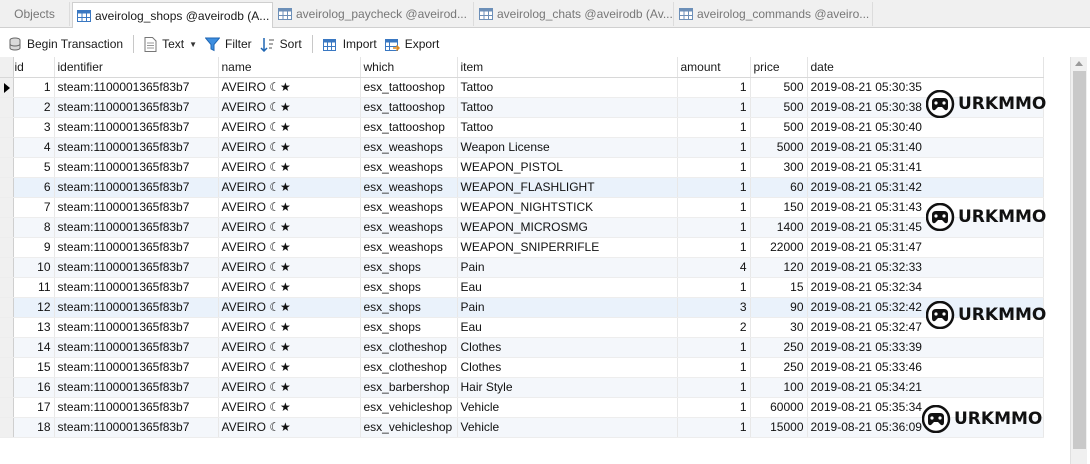  I want to click on cell-id: 10, so click(34, 267).